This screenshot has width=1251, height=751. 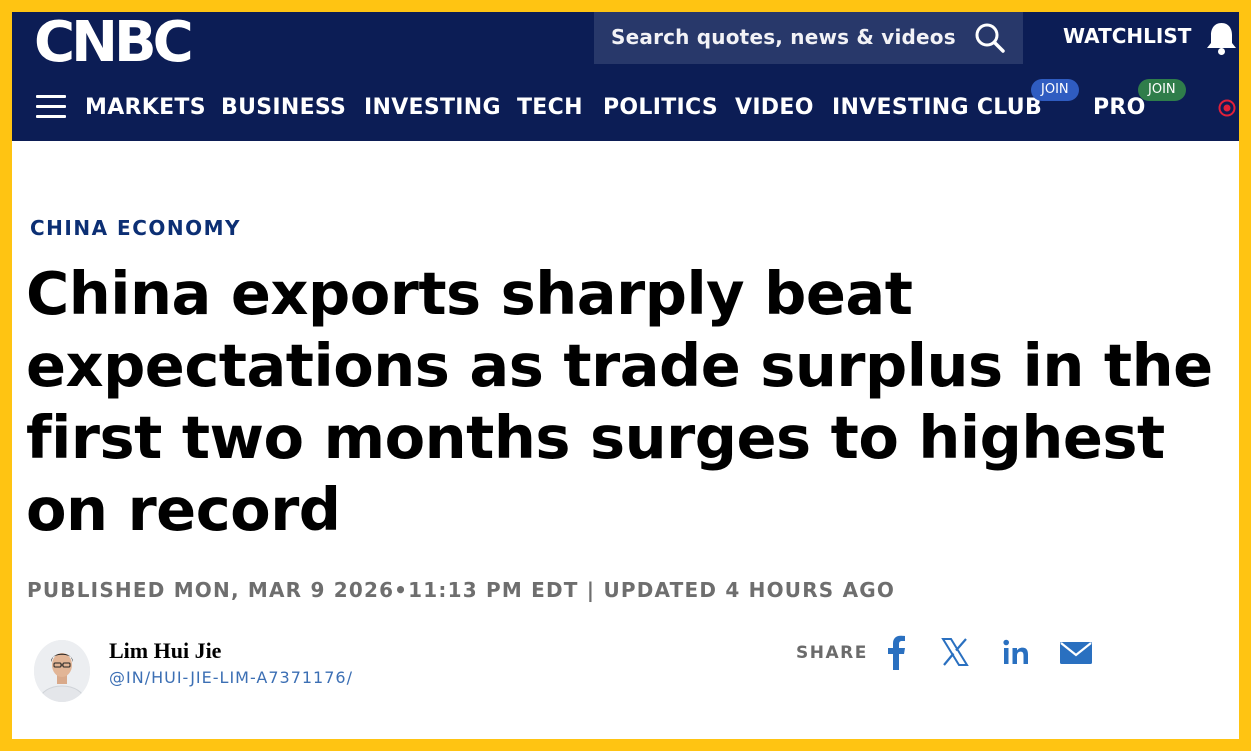 What do you see at coordinates (896, 652) in the screenshot?
I see `facebook-icon` at bounding box center [896, 652].